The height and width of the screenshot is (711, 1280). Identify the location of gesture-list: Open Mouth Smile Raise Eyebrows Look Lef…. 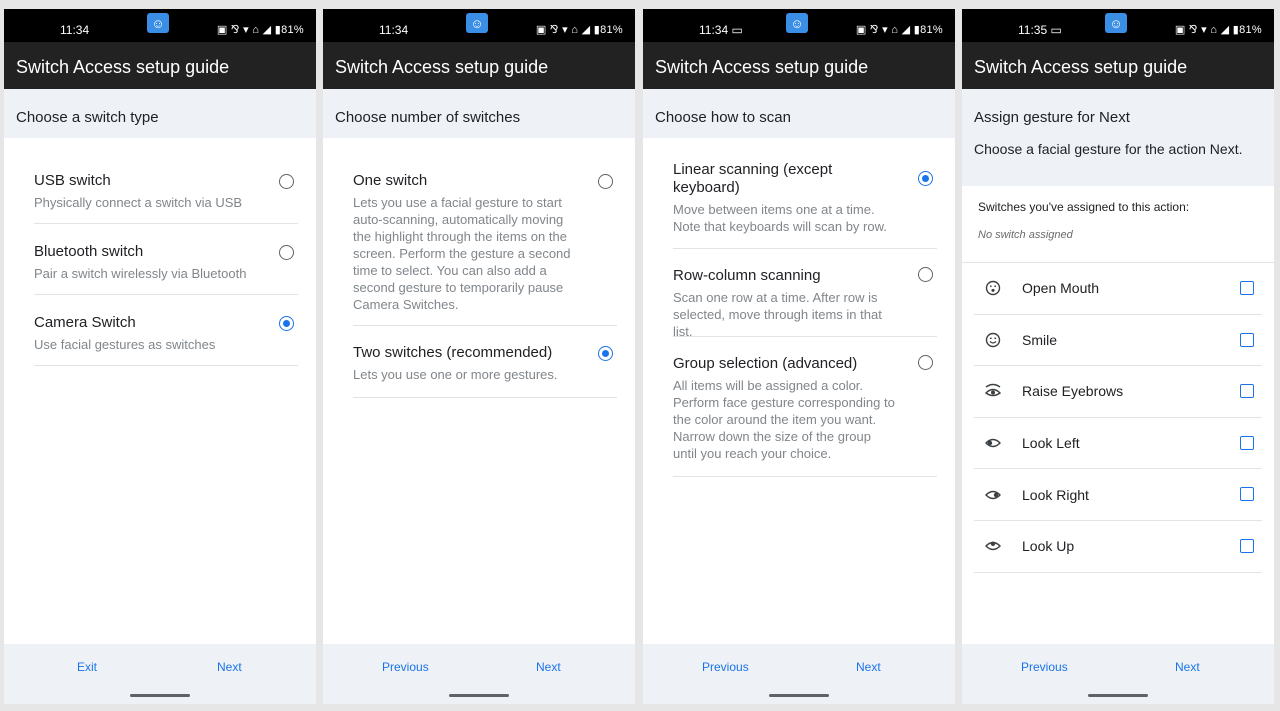
(1118, 418).